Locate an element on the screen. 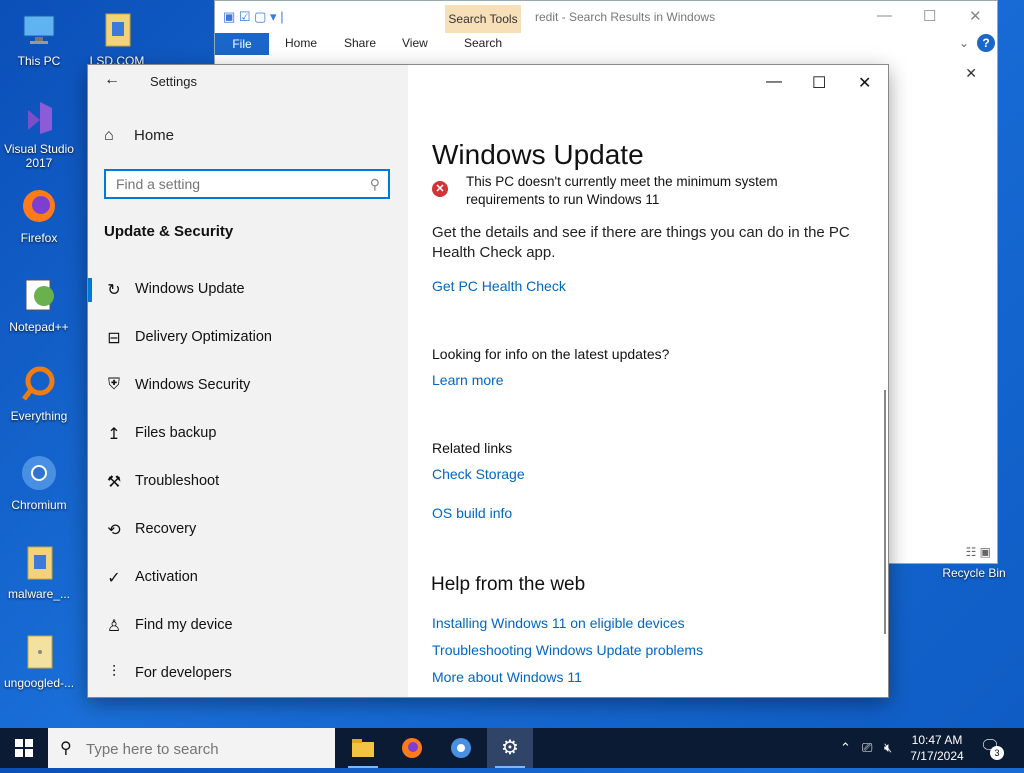  desktop-icon-everything: Everything is located at coordinates (39, 393).